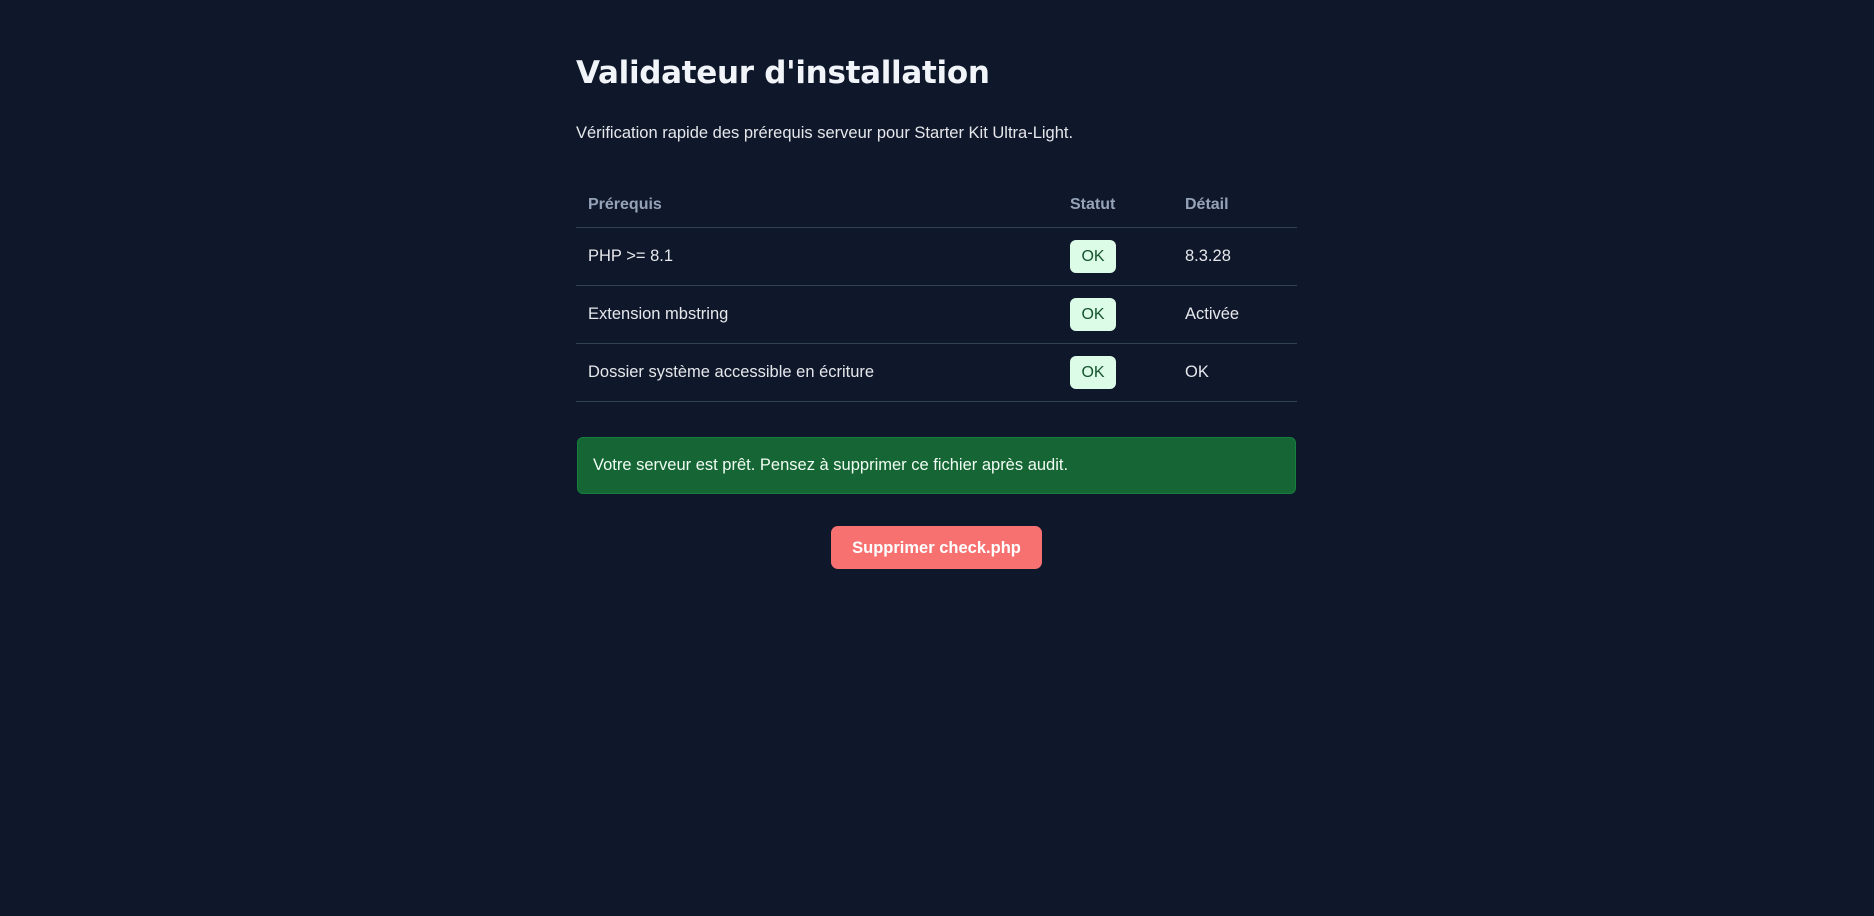 The width and height of the screenshot is (1874, 916). What do you see at coordinates (817, 372) in the screenshot?
I see `requirement-cell: Dossier système accessible en écriture` at bounding box center [817, 372].